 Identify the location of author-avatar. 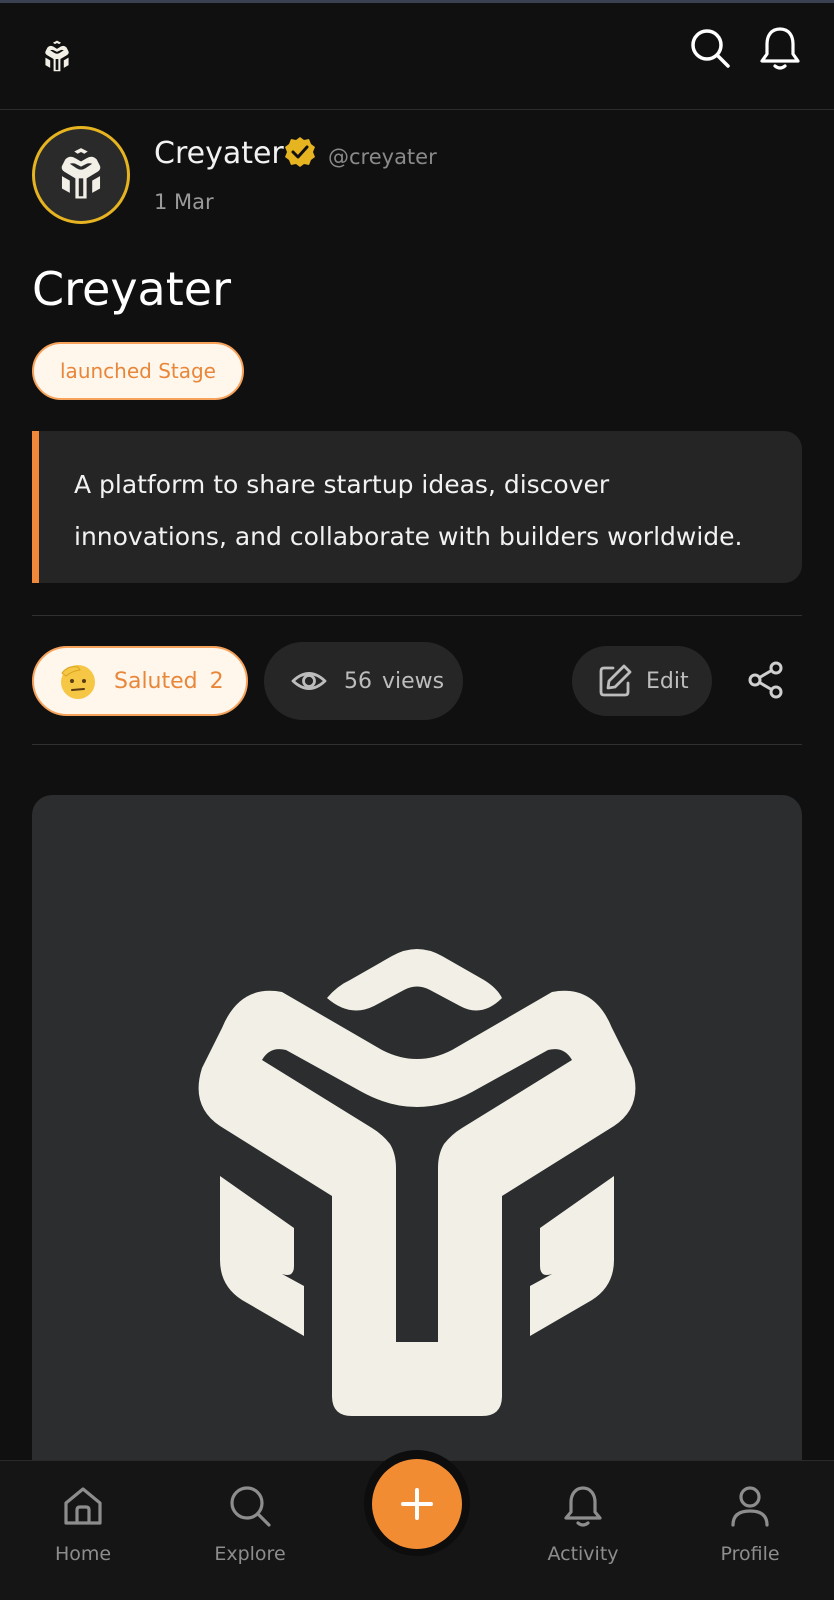
(81, 175).